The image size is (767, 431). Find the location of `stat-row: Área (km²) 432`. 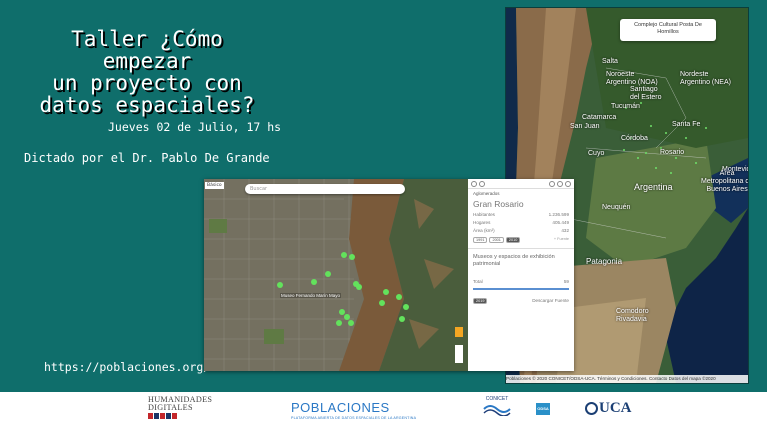

stat-row: Área (km²) 432 is located at coordinates (521, 230).